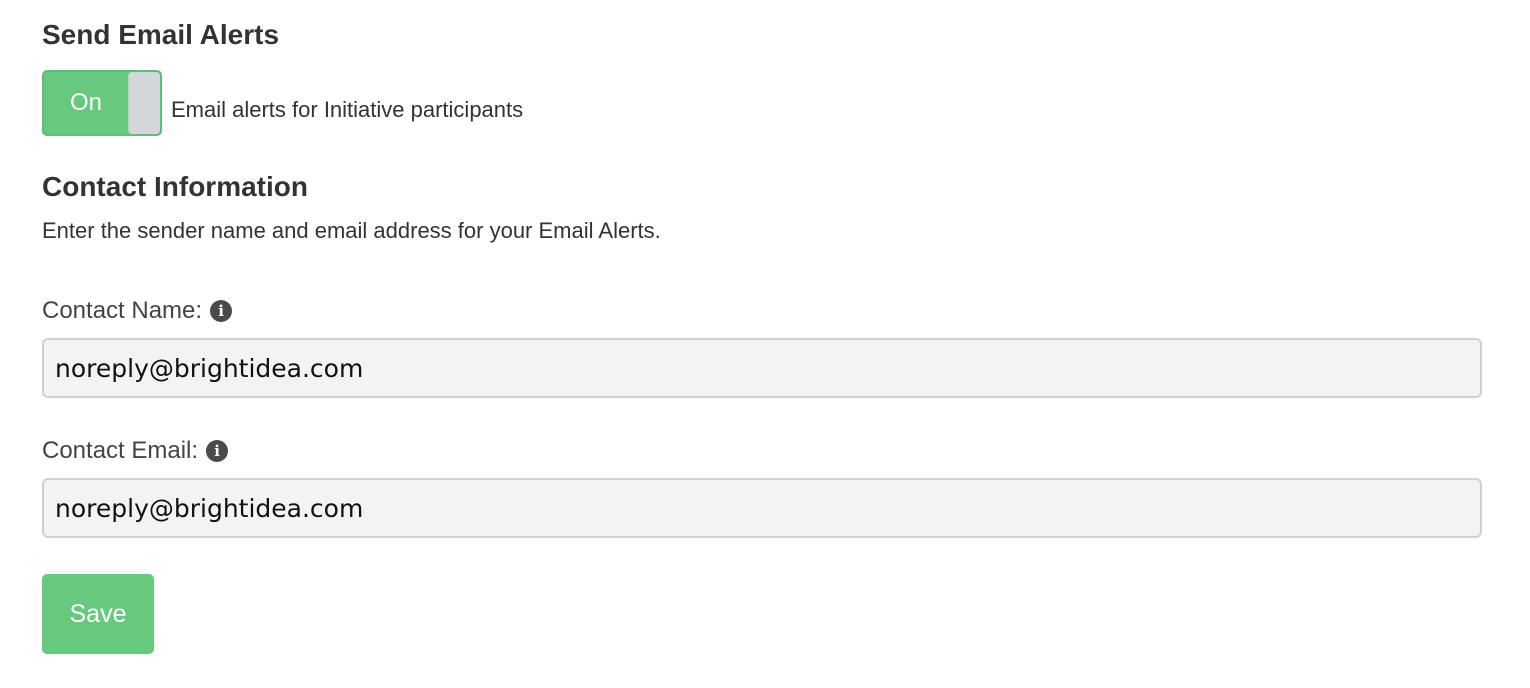  Describe the element at coordinates (144, 103) in the screenshot. I see `toggle-knob` at that location.